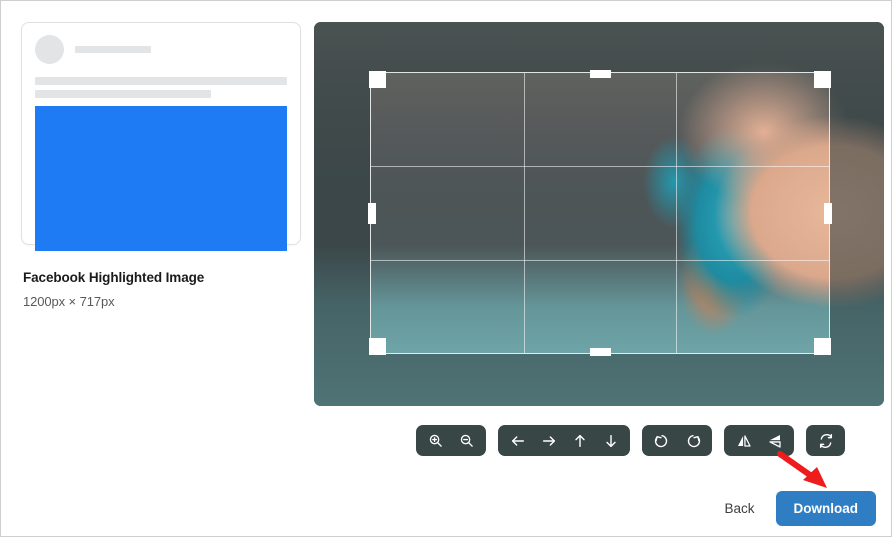 Image resolution: width=892 pixels, height=537 pixels. I want to click on preset-dimensions: 1200px × 717px, so click(69, 301).